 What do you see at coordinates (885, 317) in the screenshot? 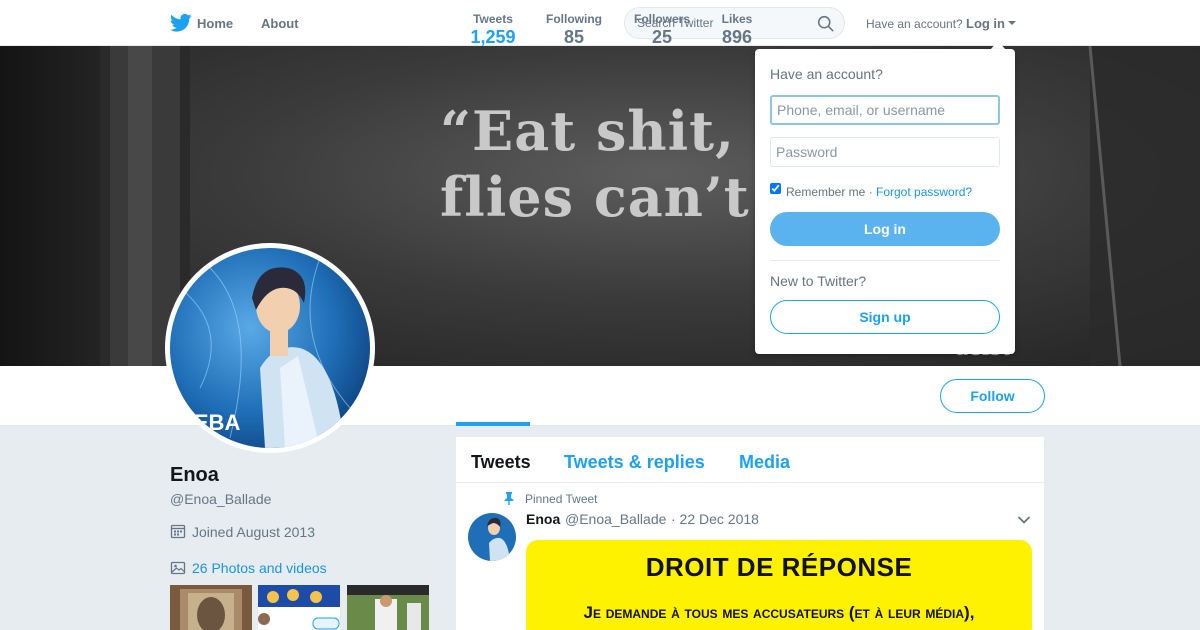
I see `signup-button: Sign up` at bounding box center [885, 317].